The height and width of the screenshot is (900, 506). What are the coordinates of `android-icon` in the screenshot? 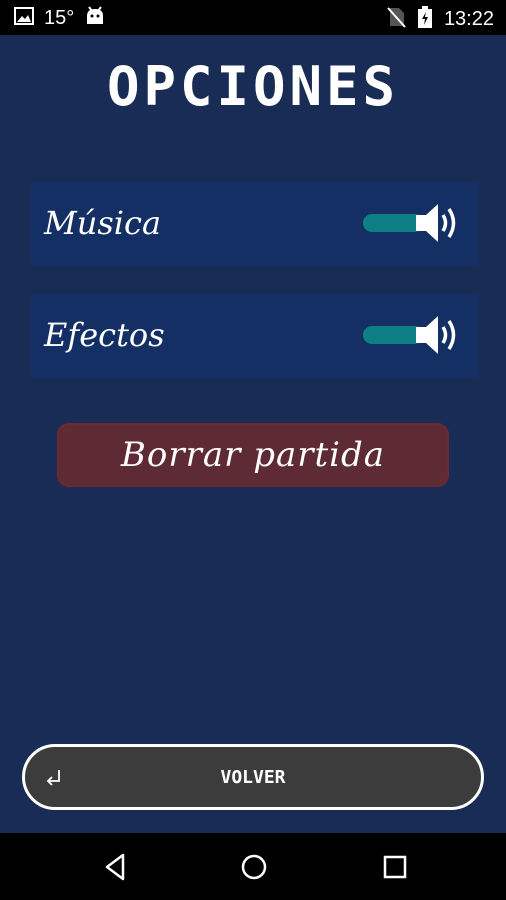 It's located at (95, 18).